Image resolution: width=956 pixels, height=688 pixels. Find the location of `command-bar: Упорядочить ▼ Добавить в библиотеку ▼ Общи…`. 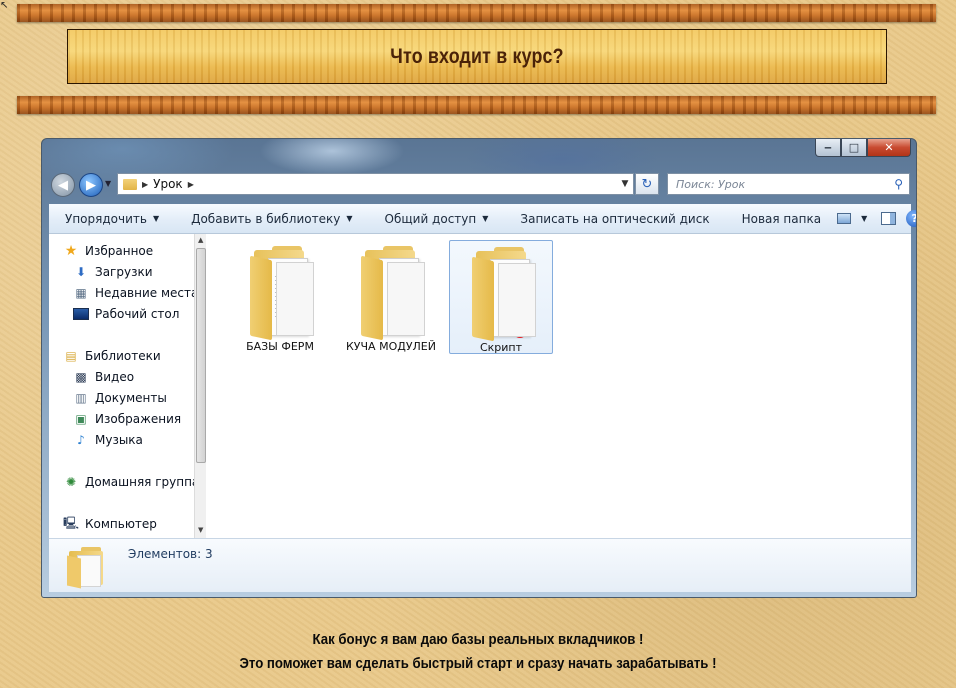

command-bar: Упорядочить ▼ Добавить в библиотеку ▼ Общи… is located at coordinates (482, 219).